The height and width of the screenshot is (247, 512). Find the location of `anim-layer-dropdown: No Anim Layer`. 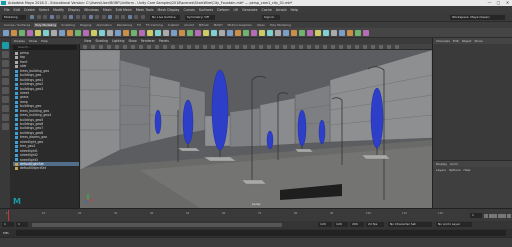

anim-layer-dropdown: No Anim Layer is located at coordinates (454, 224).